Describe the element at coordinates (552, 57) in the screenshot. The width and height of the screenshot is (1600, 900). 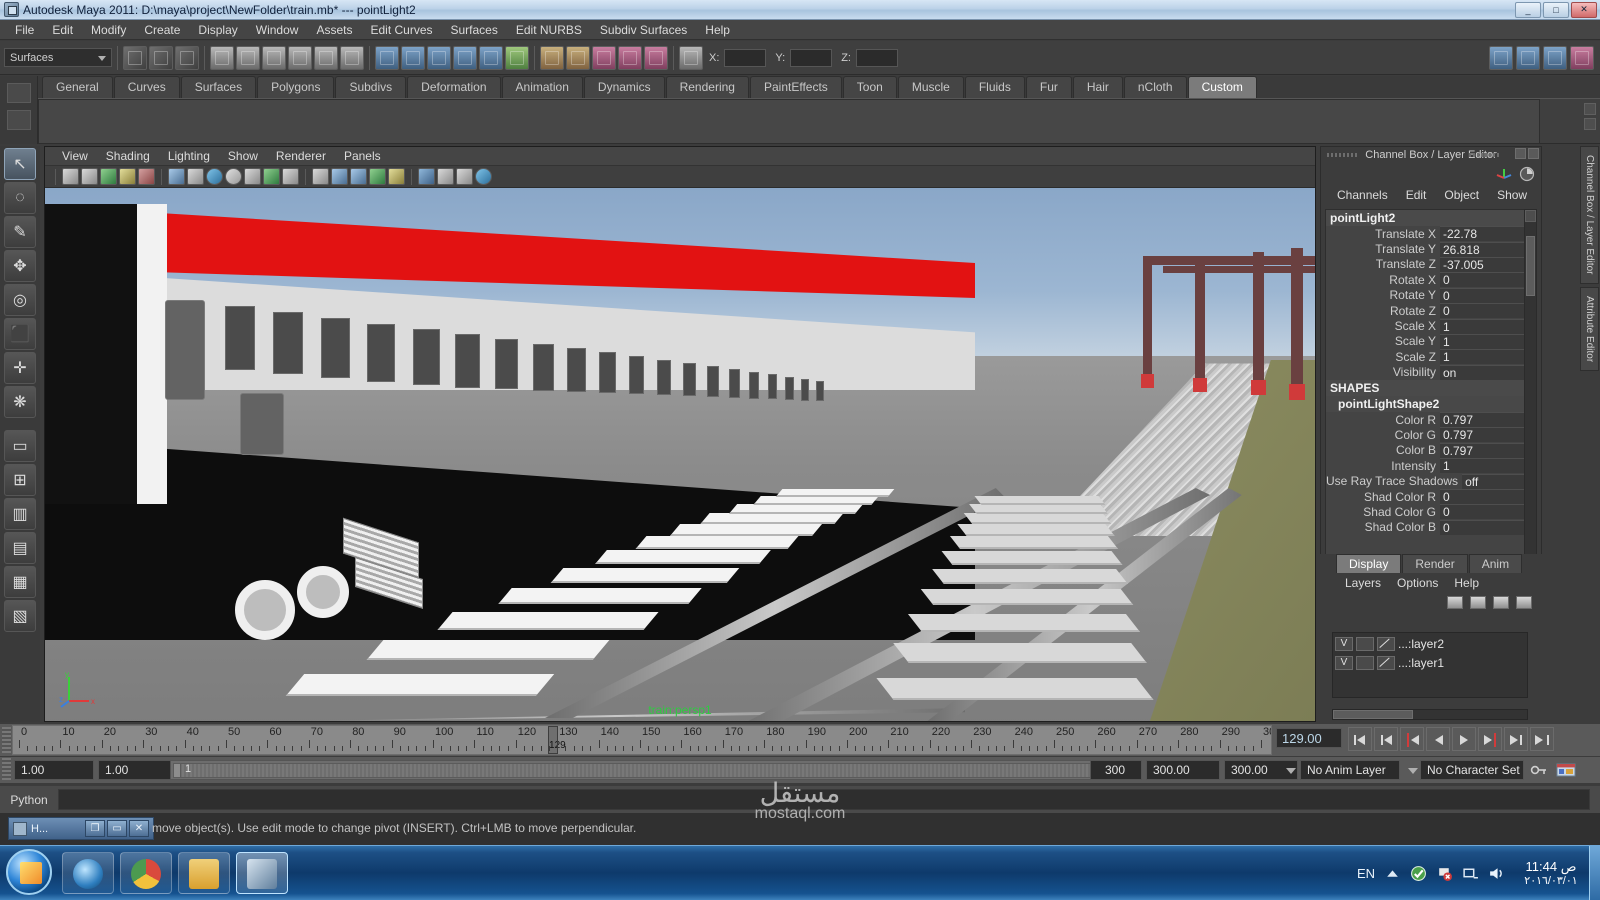
I see `open-history-icon` at that location.